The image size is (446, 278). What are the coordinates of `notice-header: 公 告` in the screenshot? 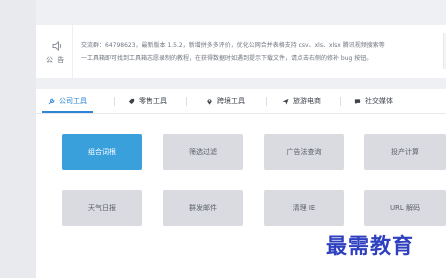 It's located at (54, 51).